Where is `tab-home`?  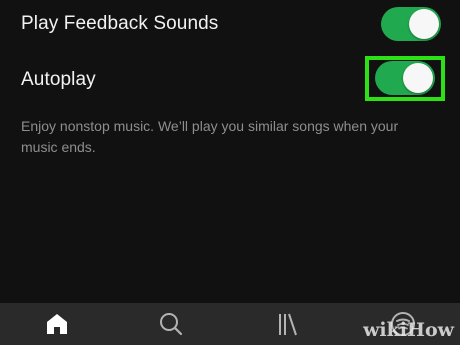
tab-home is located at coordinates (57, 324).